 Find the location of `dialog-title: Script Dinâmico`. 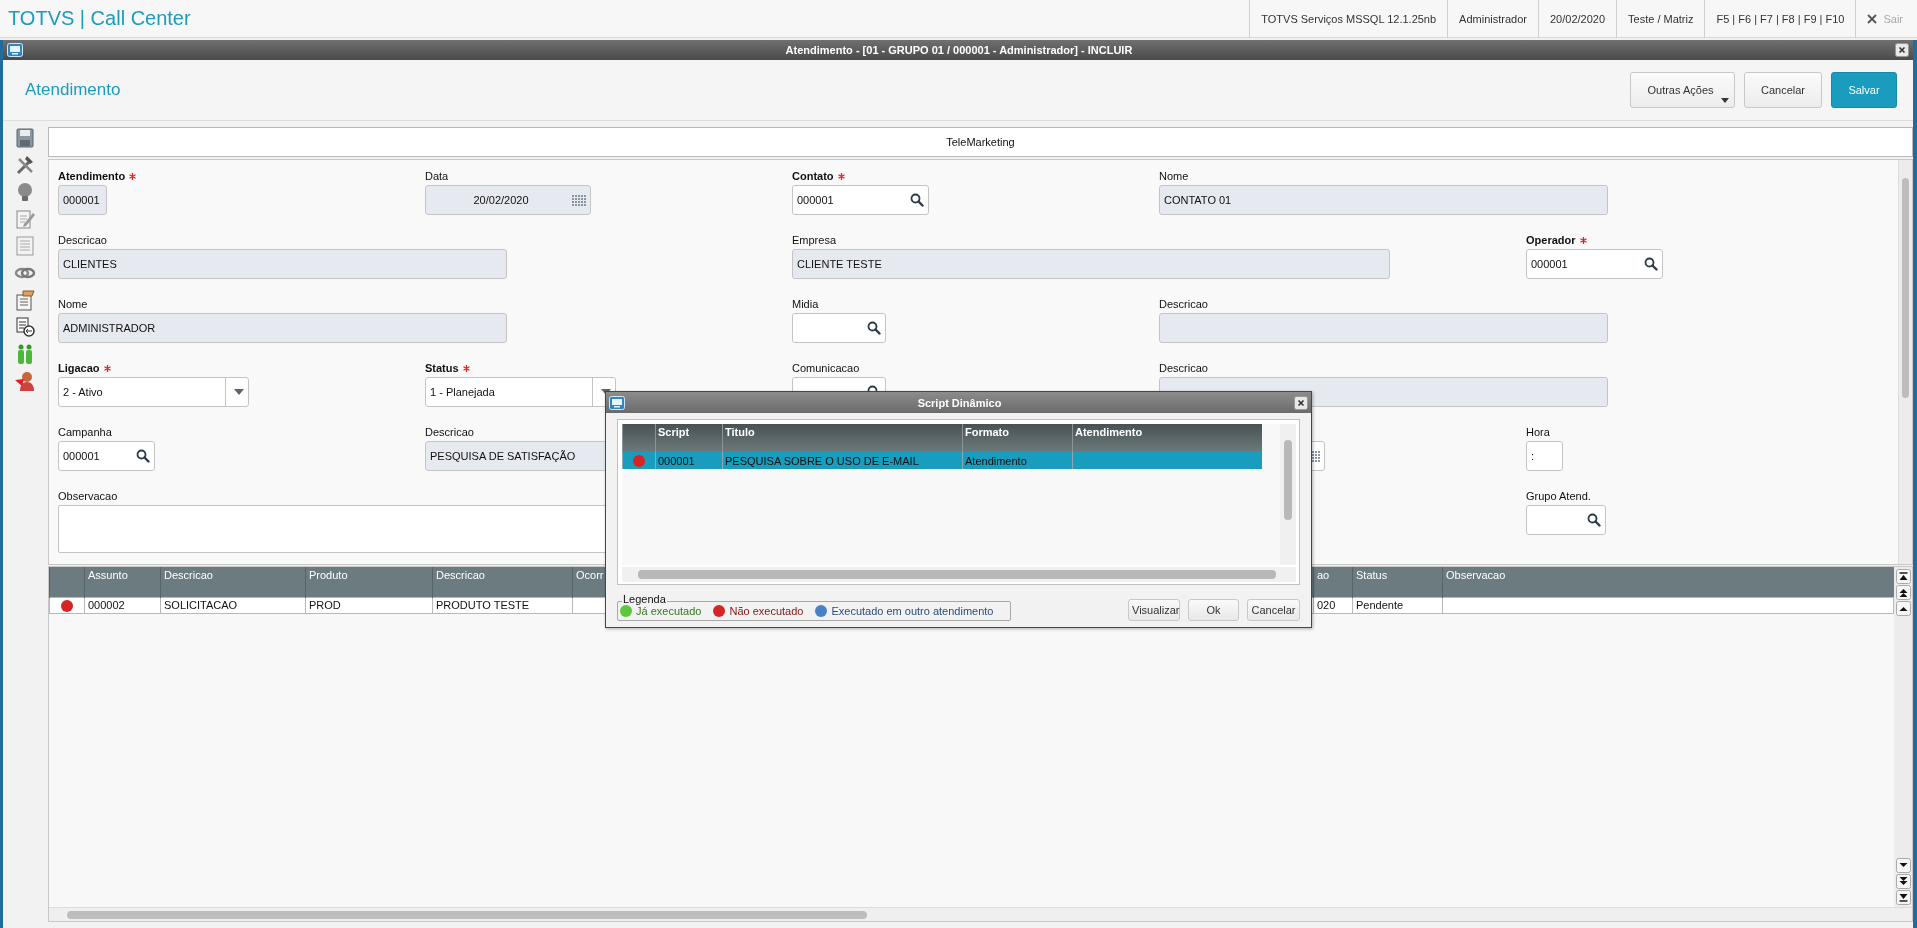

dialog-title: Script Dinâmico is located at coordinates (959, 402).